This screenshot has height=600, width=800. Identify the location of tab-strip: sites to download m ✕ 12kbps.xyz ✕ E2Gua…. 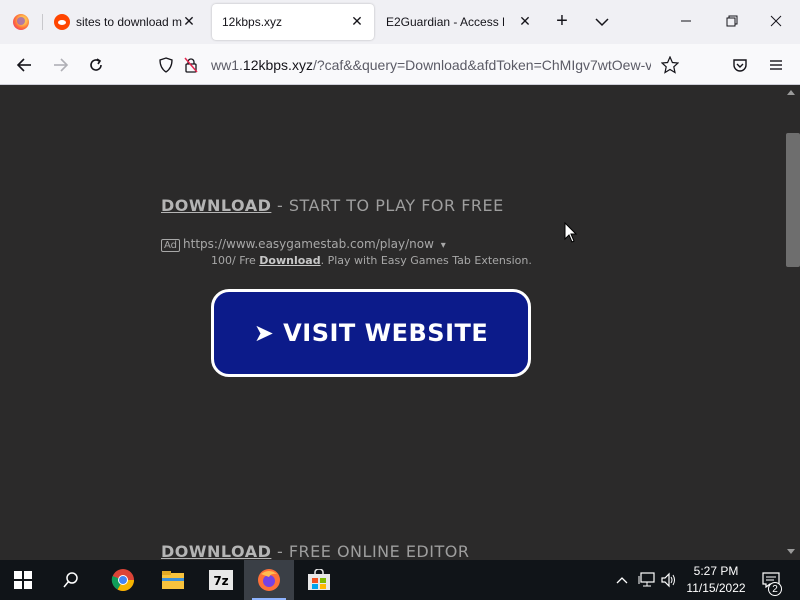
(400, 22).